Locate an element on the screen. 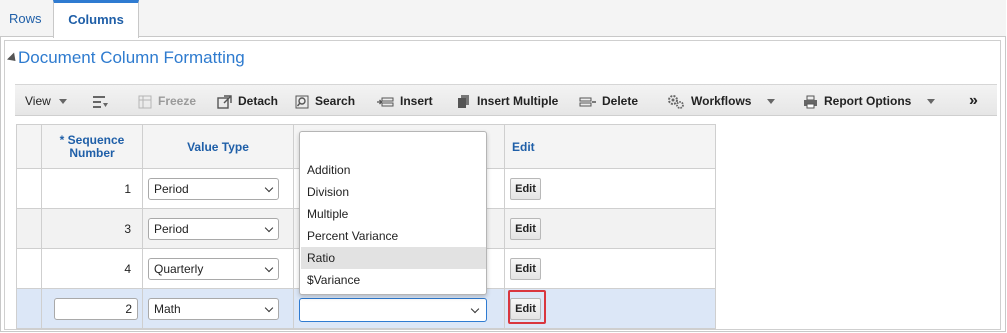  insert-row-icon is located at coordinates (385, 102).